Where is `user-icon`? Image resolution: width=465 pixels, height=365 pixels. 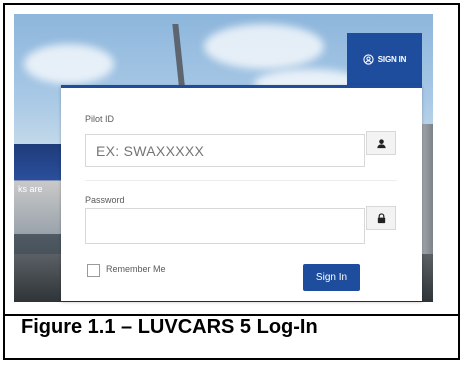
user-icon is located at coordinates (381, 143).